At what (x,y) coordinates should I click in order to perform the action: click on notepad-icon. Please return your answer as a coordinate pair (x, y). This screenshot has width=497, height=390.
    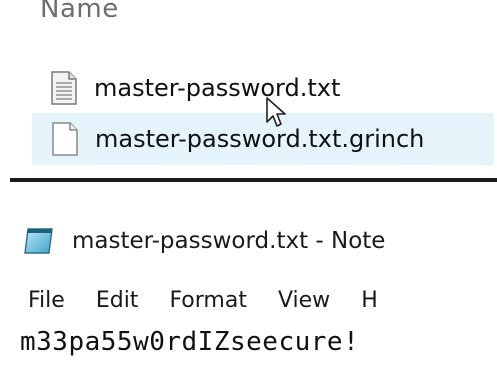
    Looking at the image, I should click on (39, 241).